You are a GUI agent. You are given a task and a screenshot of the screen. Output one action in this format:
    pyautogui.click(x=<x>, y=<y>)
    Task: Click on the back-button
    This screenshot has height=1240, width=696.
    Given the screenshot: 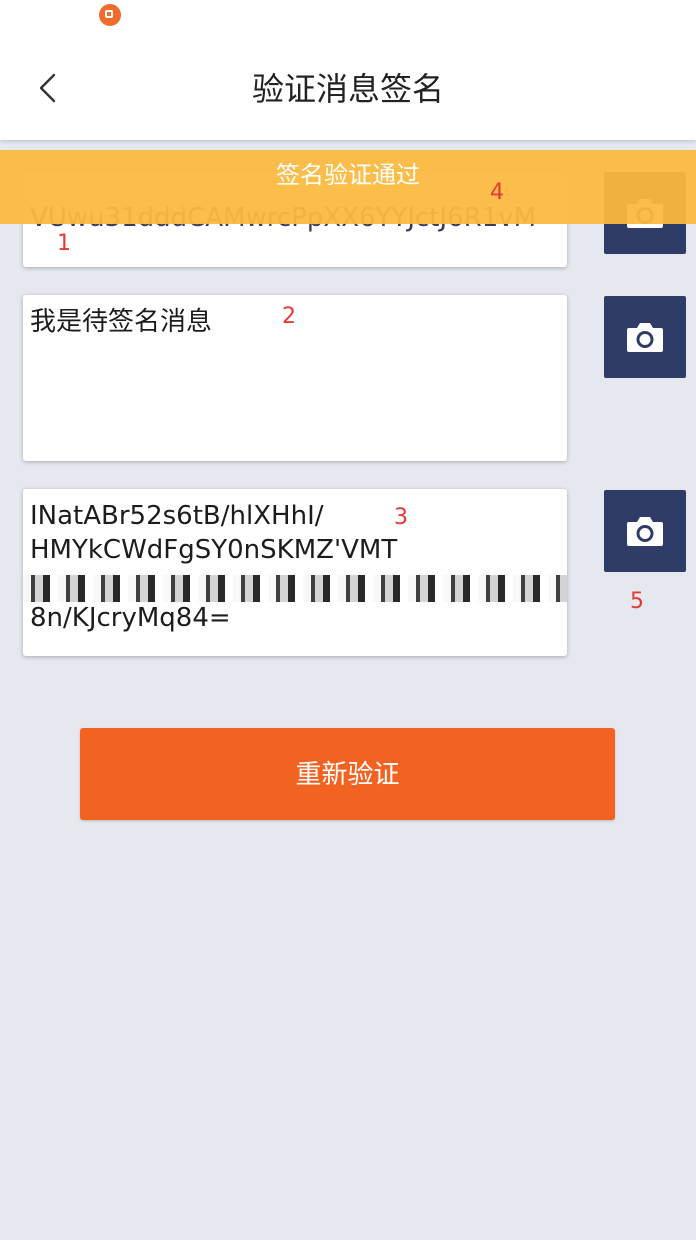 What is the action you would take?
    pyautogui.click(x=49, y=88)
    